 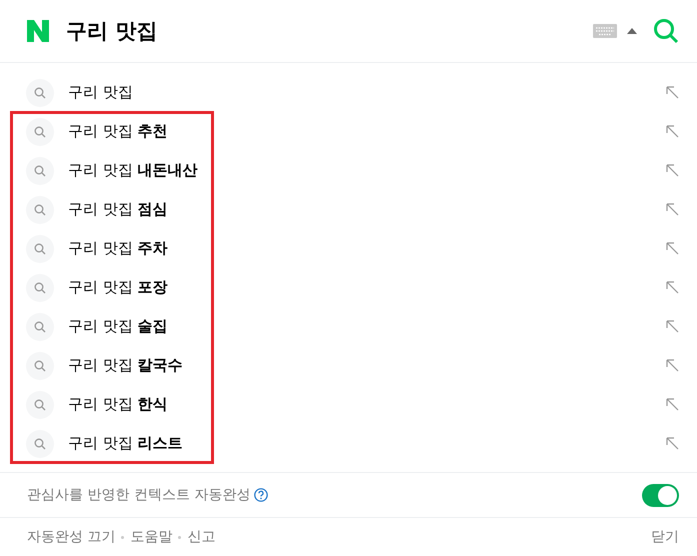 I want to click on suggestion-item: 구리 맛집 한식, so click(x=348, y=404).